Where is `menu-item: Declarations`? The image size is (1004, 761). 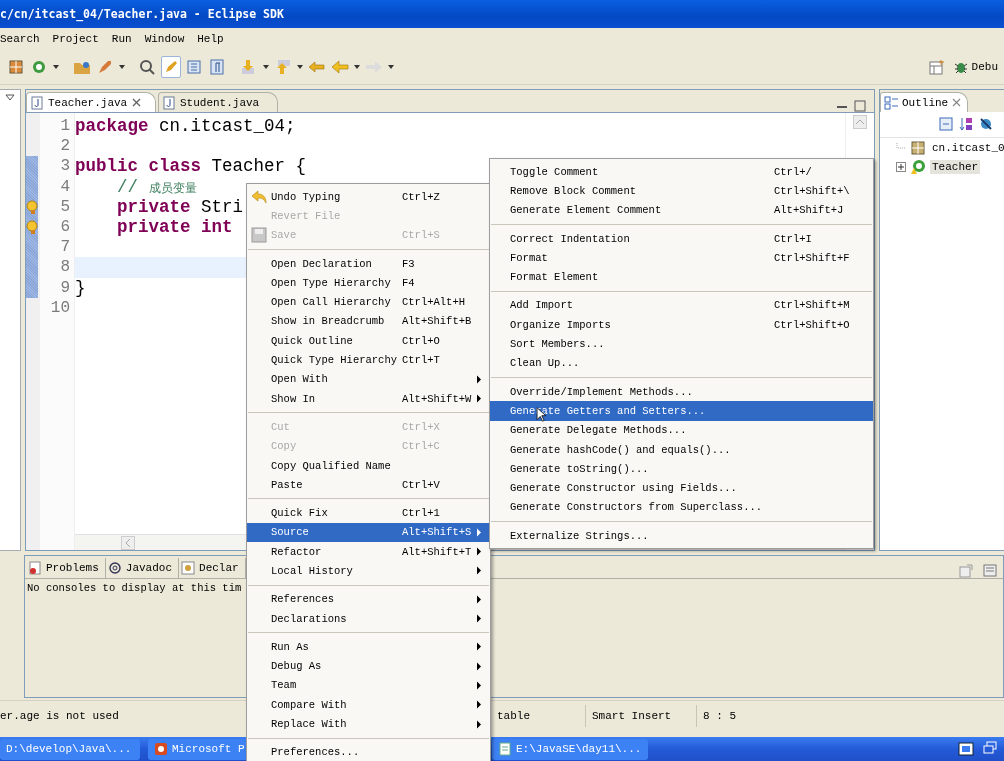 menu-item: Declarations is located at coordinates (368, 618).